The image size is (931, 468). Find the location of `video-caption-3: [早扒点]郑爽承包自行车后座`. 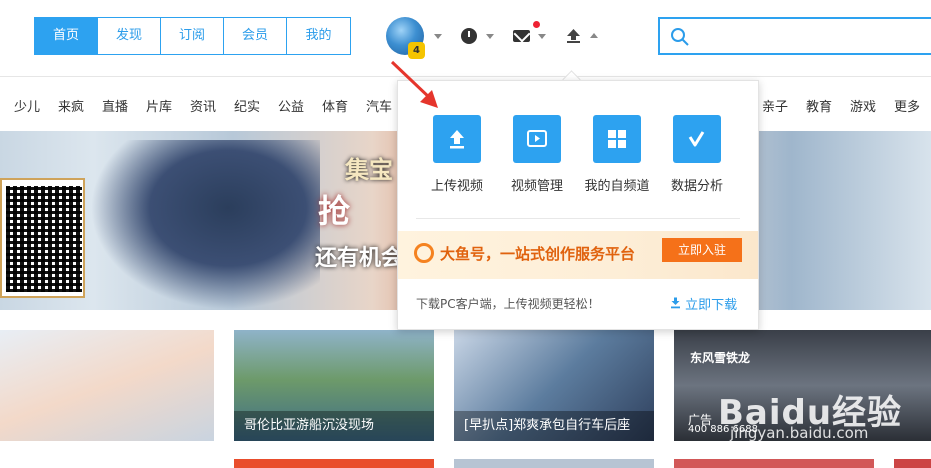

video-caption-3: [早扒点]郑爽承包自行车后座 is located at coordinates (554, 426).